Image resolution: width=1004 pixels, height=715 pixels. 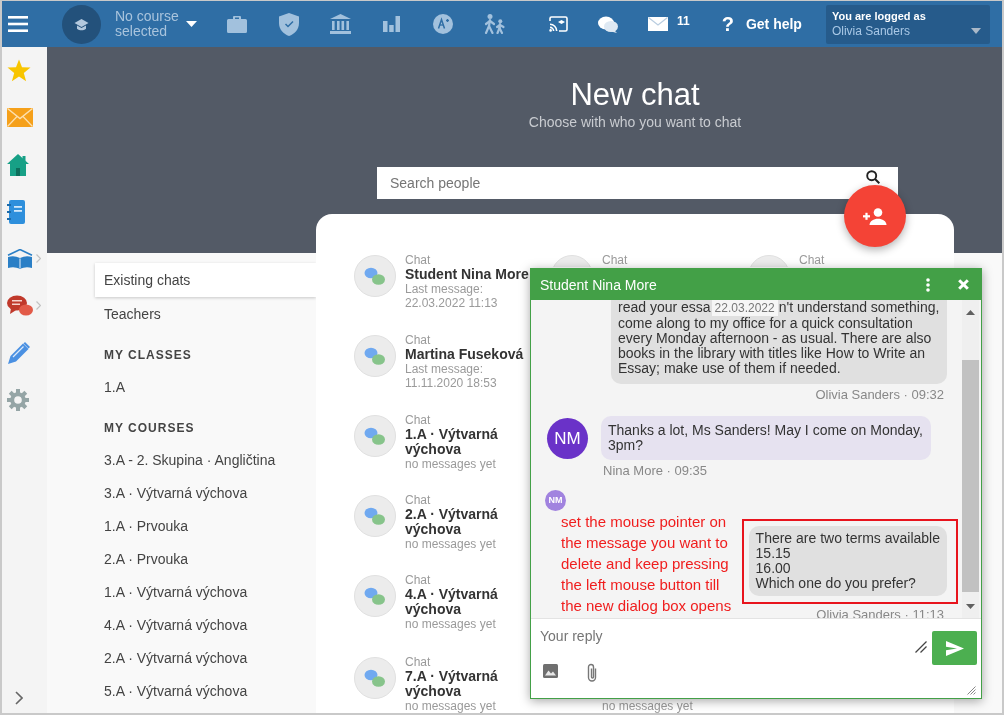 What do you see at coordinates (18, 399) in the screenshot?
I see `settings-icon` at bounding box center [18, 399].